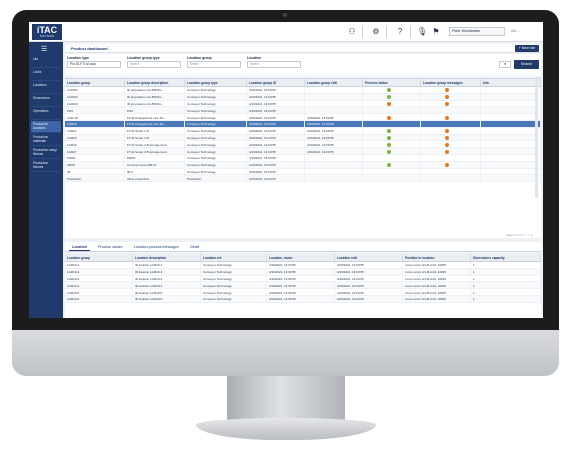  Describe the element at coordinates (40, 85) in the screenshot. I see `sidebar-item-label: Locations` at that location.